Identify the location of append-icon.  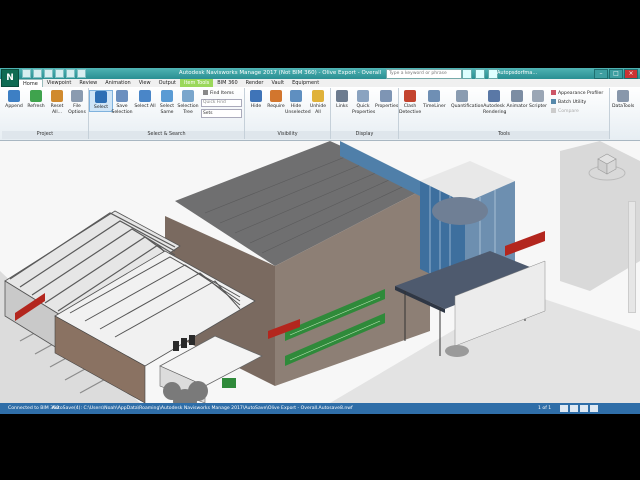
(14, 96).